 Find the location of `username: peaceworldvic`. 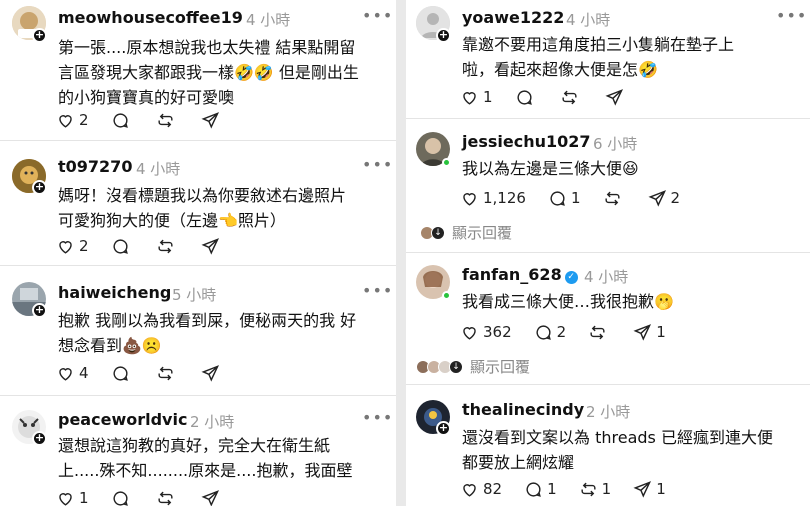

username: peaceworldvic is located at coordinates (122, 419).